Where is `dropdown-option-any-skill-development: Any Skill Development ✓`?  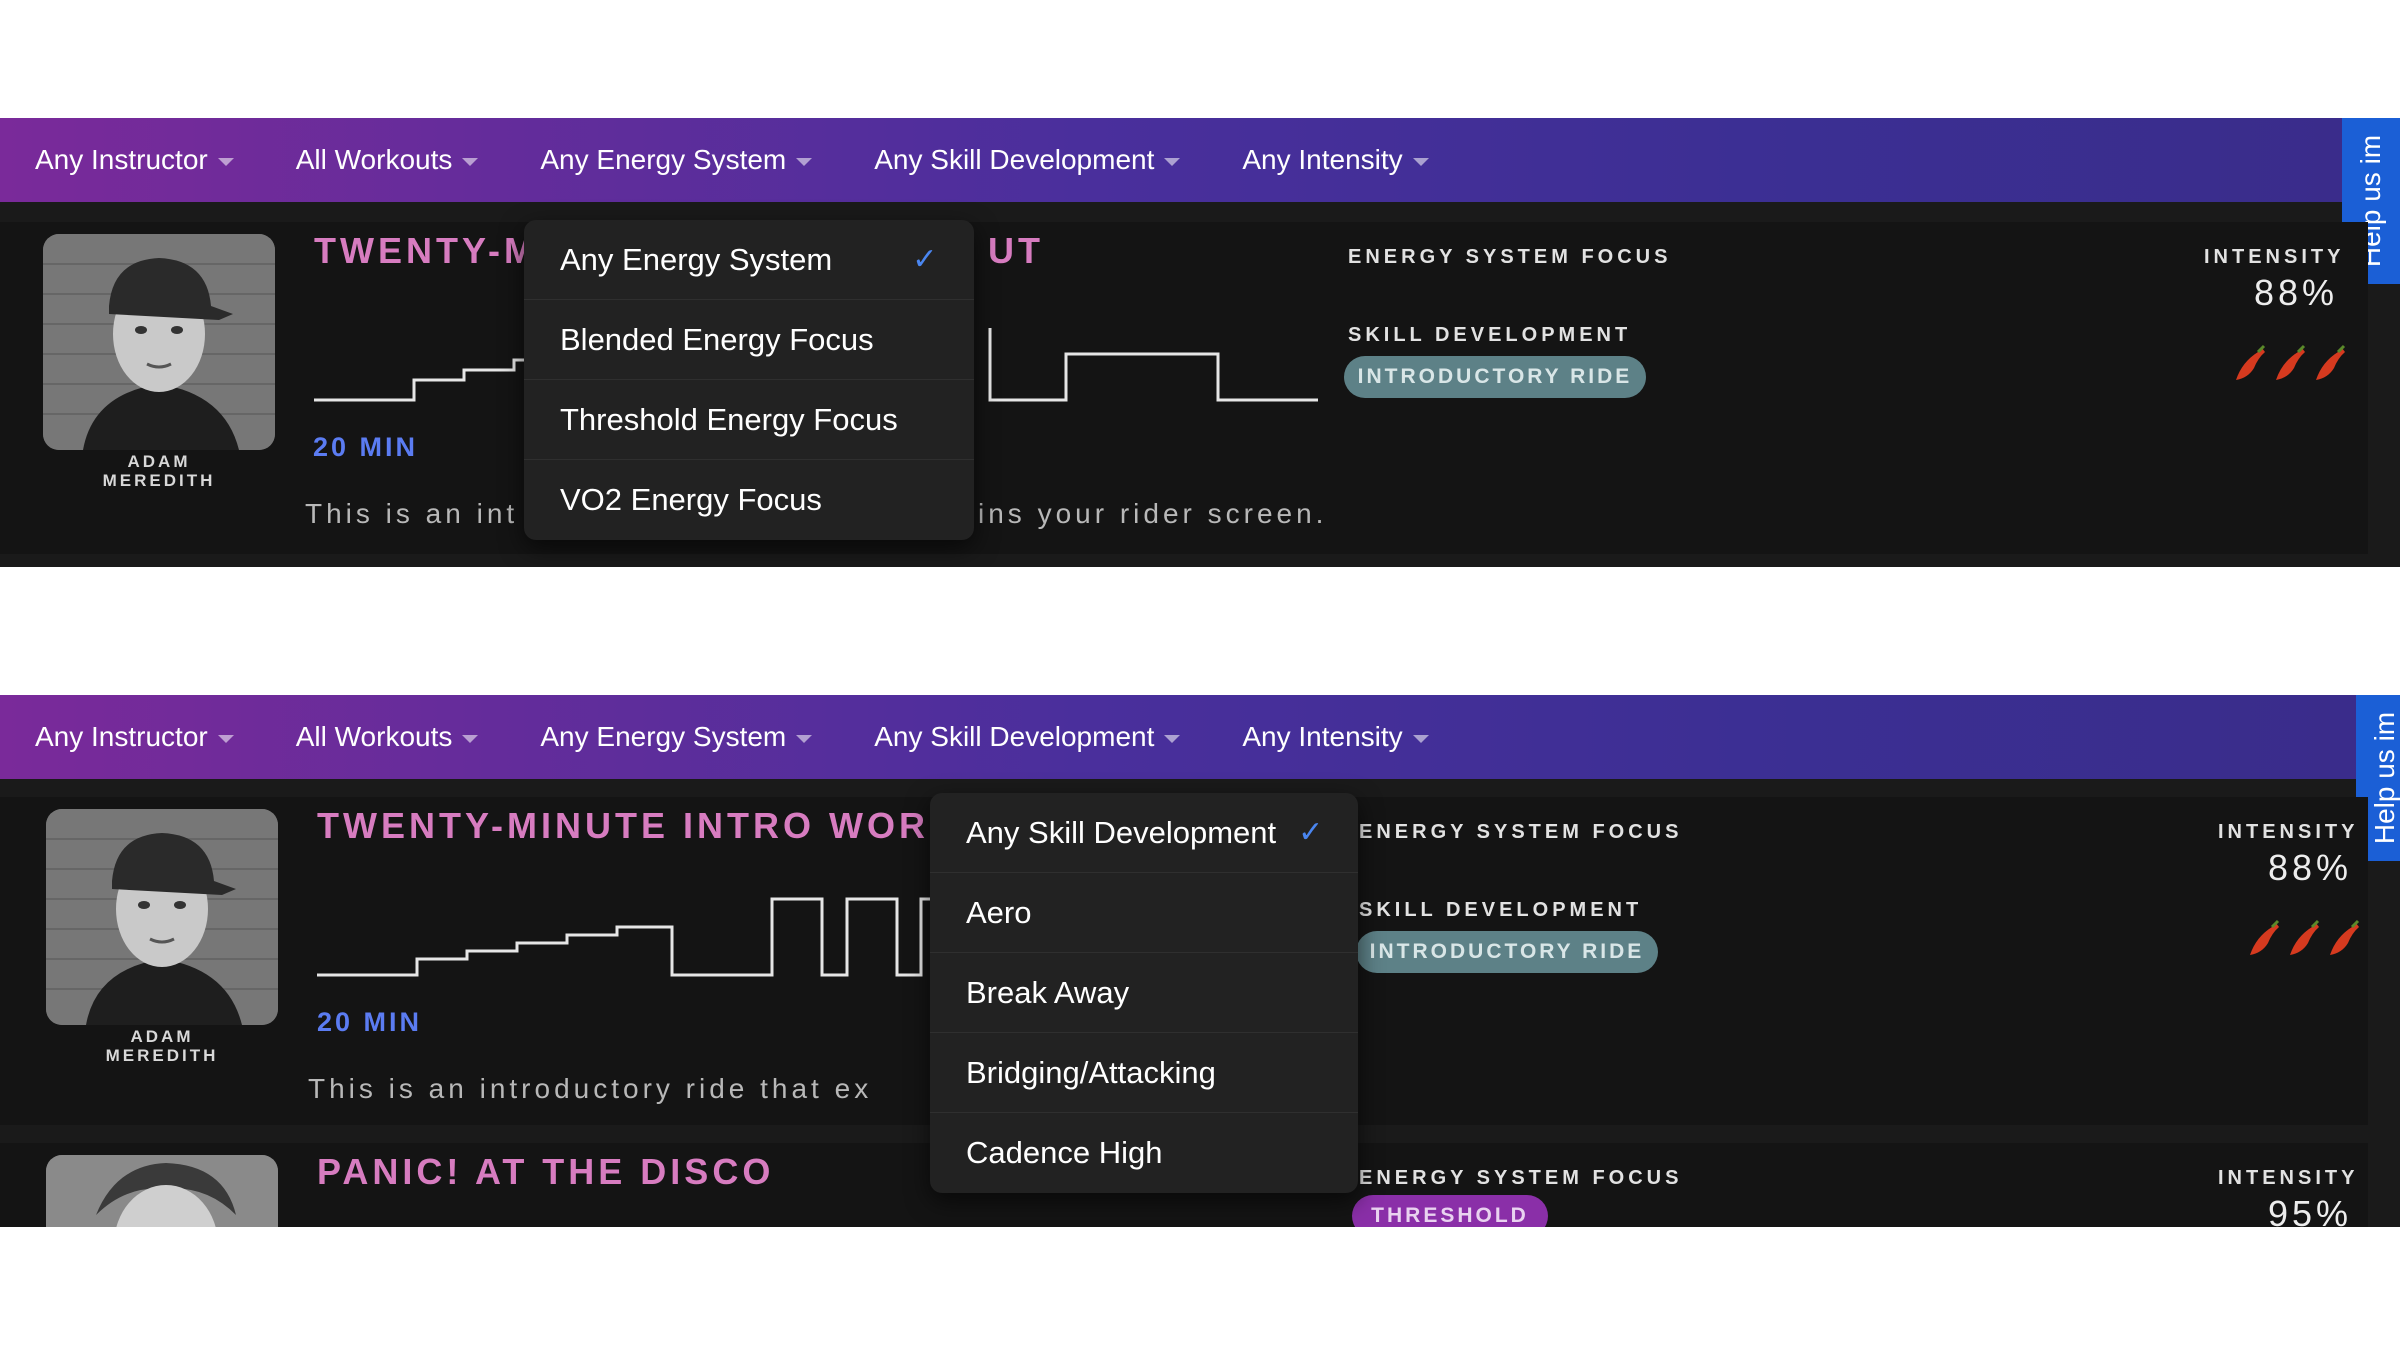
dropdown-option-any-skill-development: Any Skill Development ✓ is located at coordinates (1144, 833).